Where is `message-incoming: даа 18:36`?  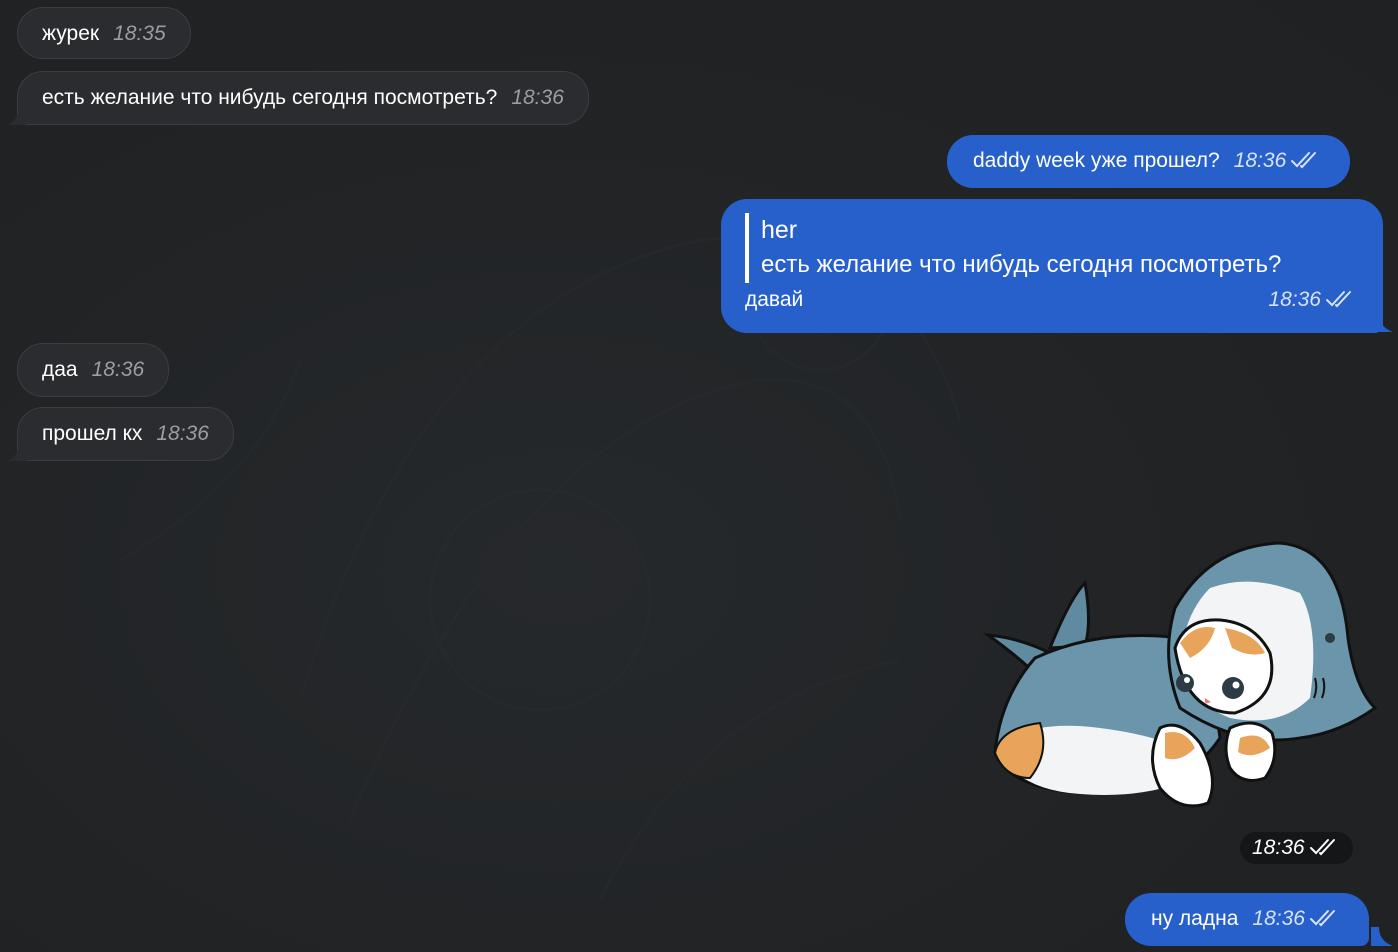 message-incoming: даа 18:36 is located at coordinates (93, 370).